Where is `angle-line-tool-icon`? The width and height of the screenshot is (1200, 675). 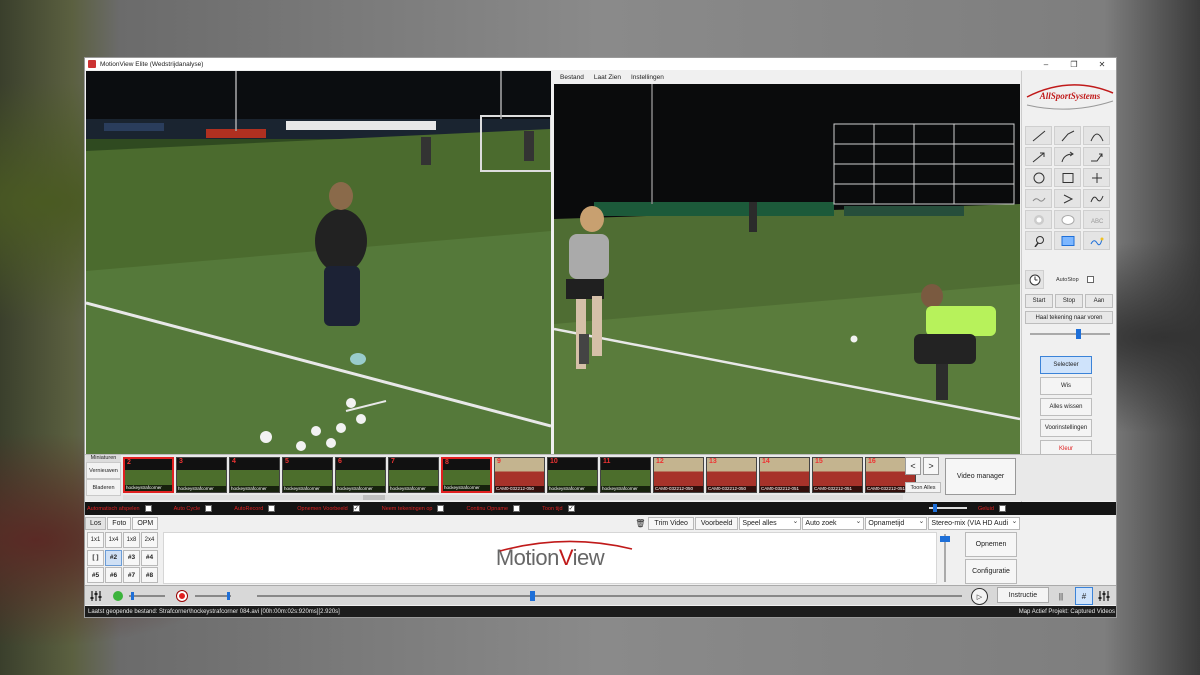 angle-line-tool-icon is located at coordinates (1067, 135).